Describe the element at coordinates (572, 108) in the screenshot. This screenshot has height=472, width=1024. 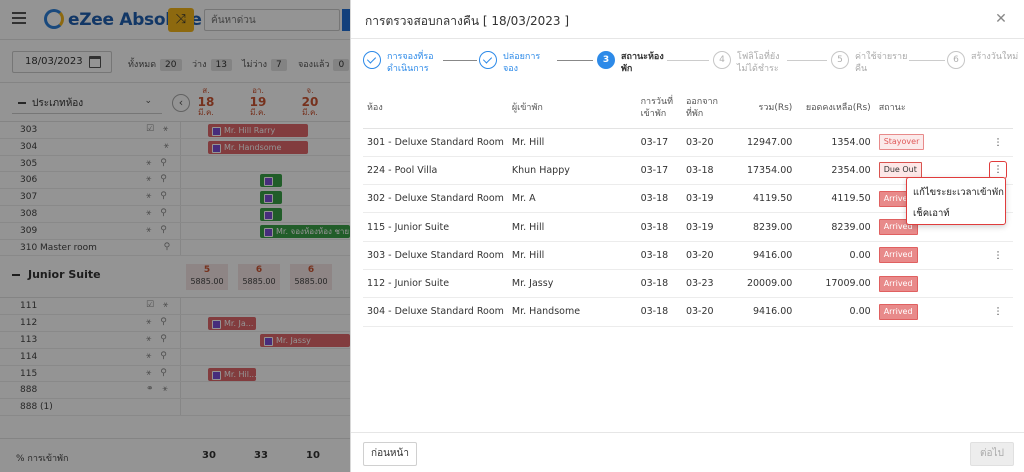
I see `col-guest: ผู้เข้าพัก` at that location.